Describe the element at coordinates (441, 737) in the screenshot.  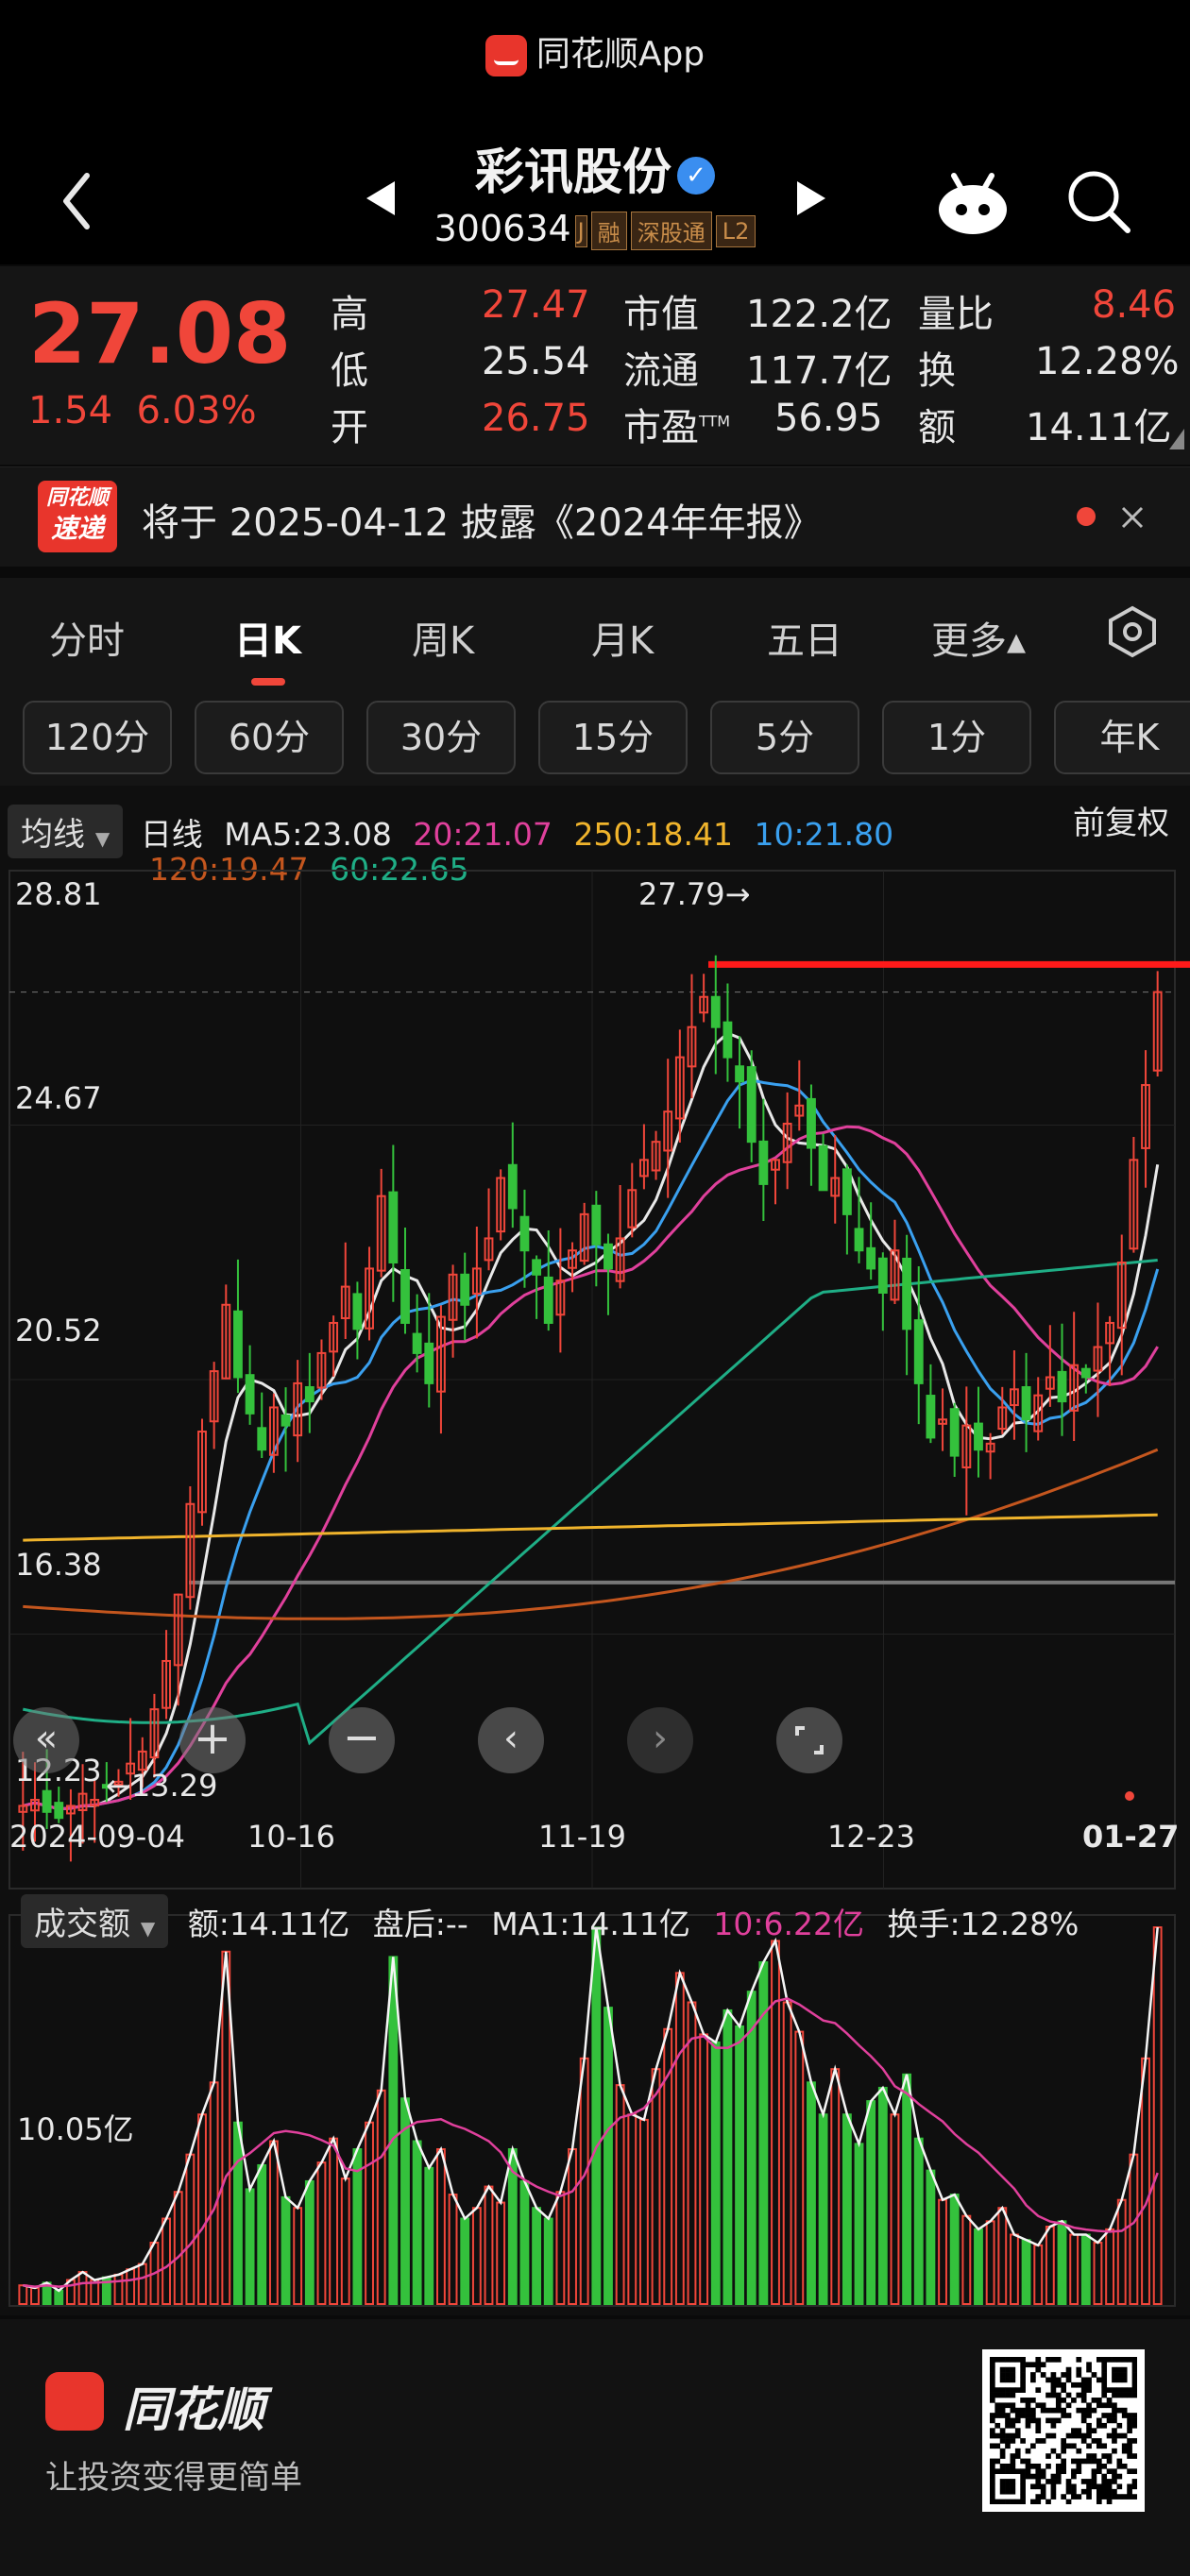
I see `btn-30min: 30分` at that location.